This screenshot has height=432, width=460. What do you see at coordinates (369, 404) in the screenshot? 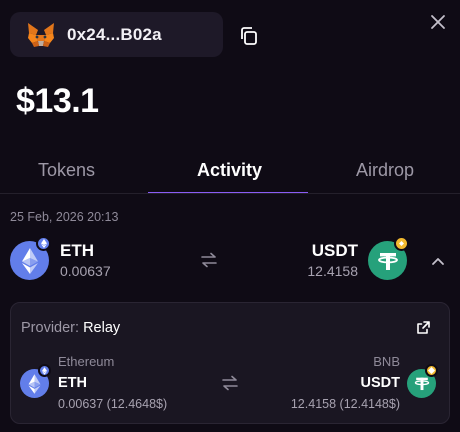
I see `detail-to-value: (12.4148$)` at bounding box center [369, 404].